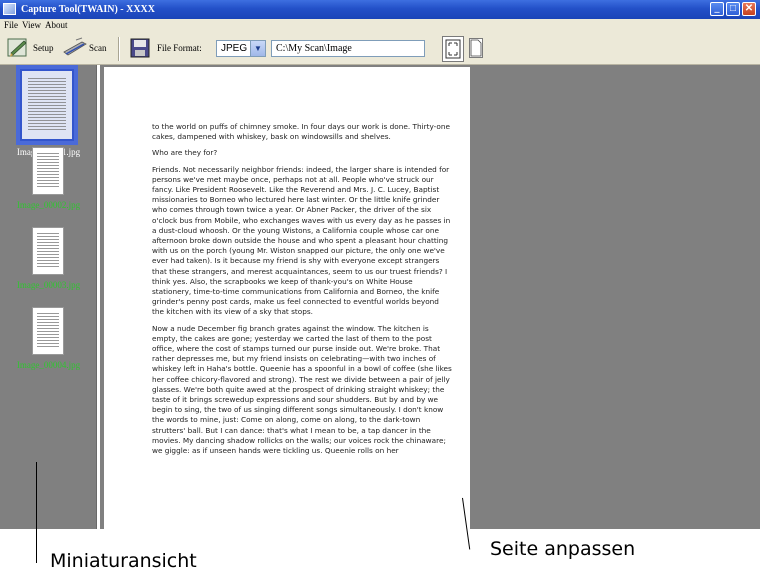  I want to click on minimize-button: _, so click(717, 9).